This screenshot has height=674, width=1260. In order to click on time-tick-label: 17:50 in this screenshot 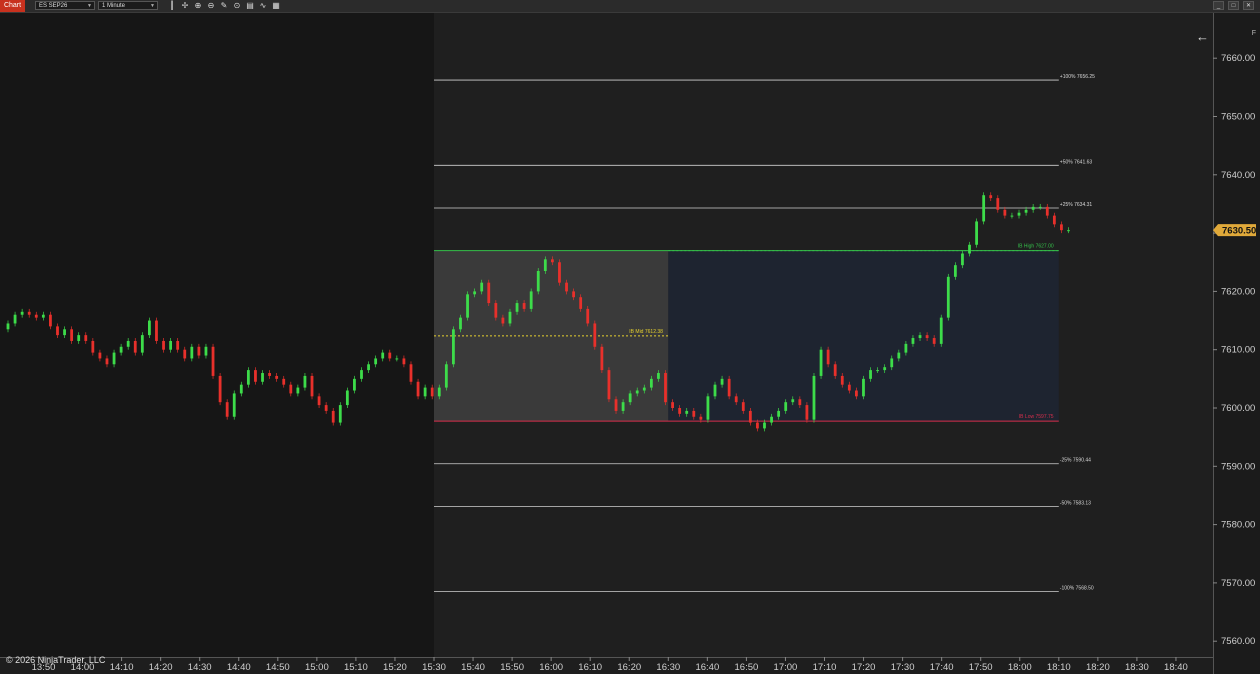, I will do `click(981, 667)`.